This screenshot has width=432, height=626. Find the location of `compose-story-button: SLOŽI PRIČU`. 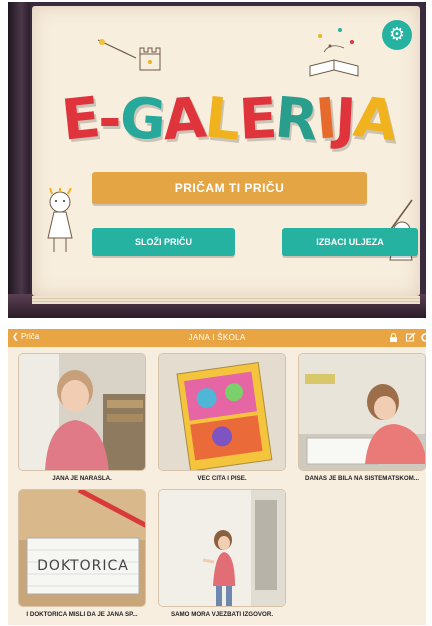

compose-story-button: SLOŽI PRIČU is located at coordinates (163, 242).